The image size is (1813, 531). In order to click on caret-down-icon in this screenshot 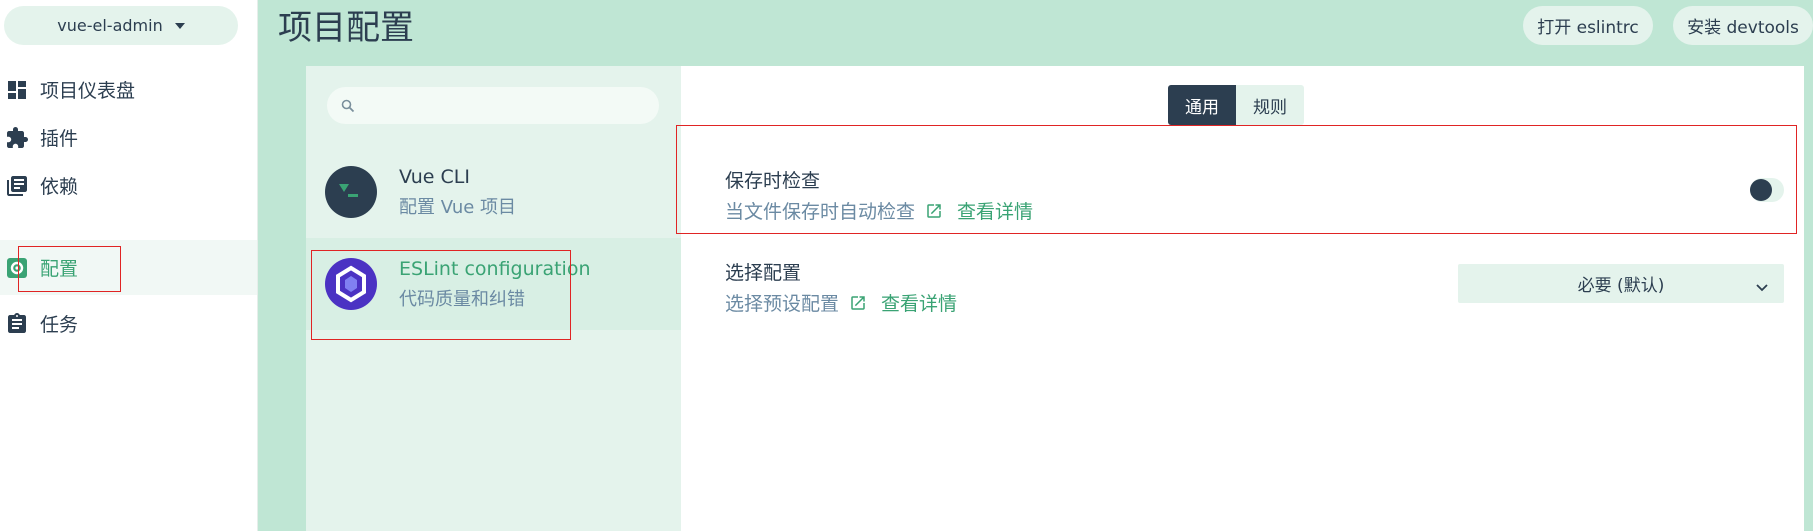, I will do `click(179, 25)`.